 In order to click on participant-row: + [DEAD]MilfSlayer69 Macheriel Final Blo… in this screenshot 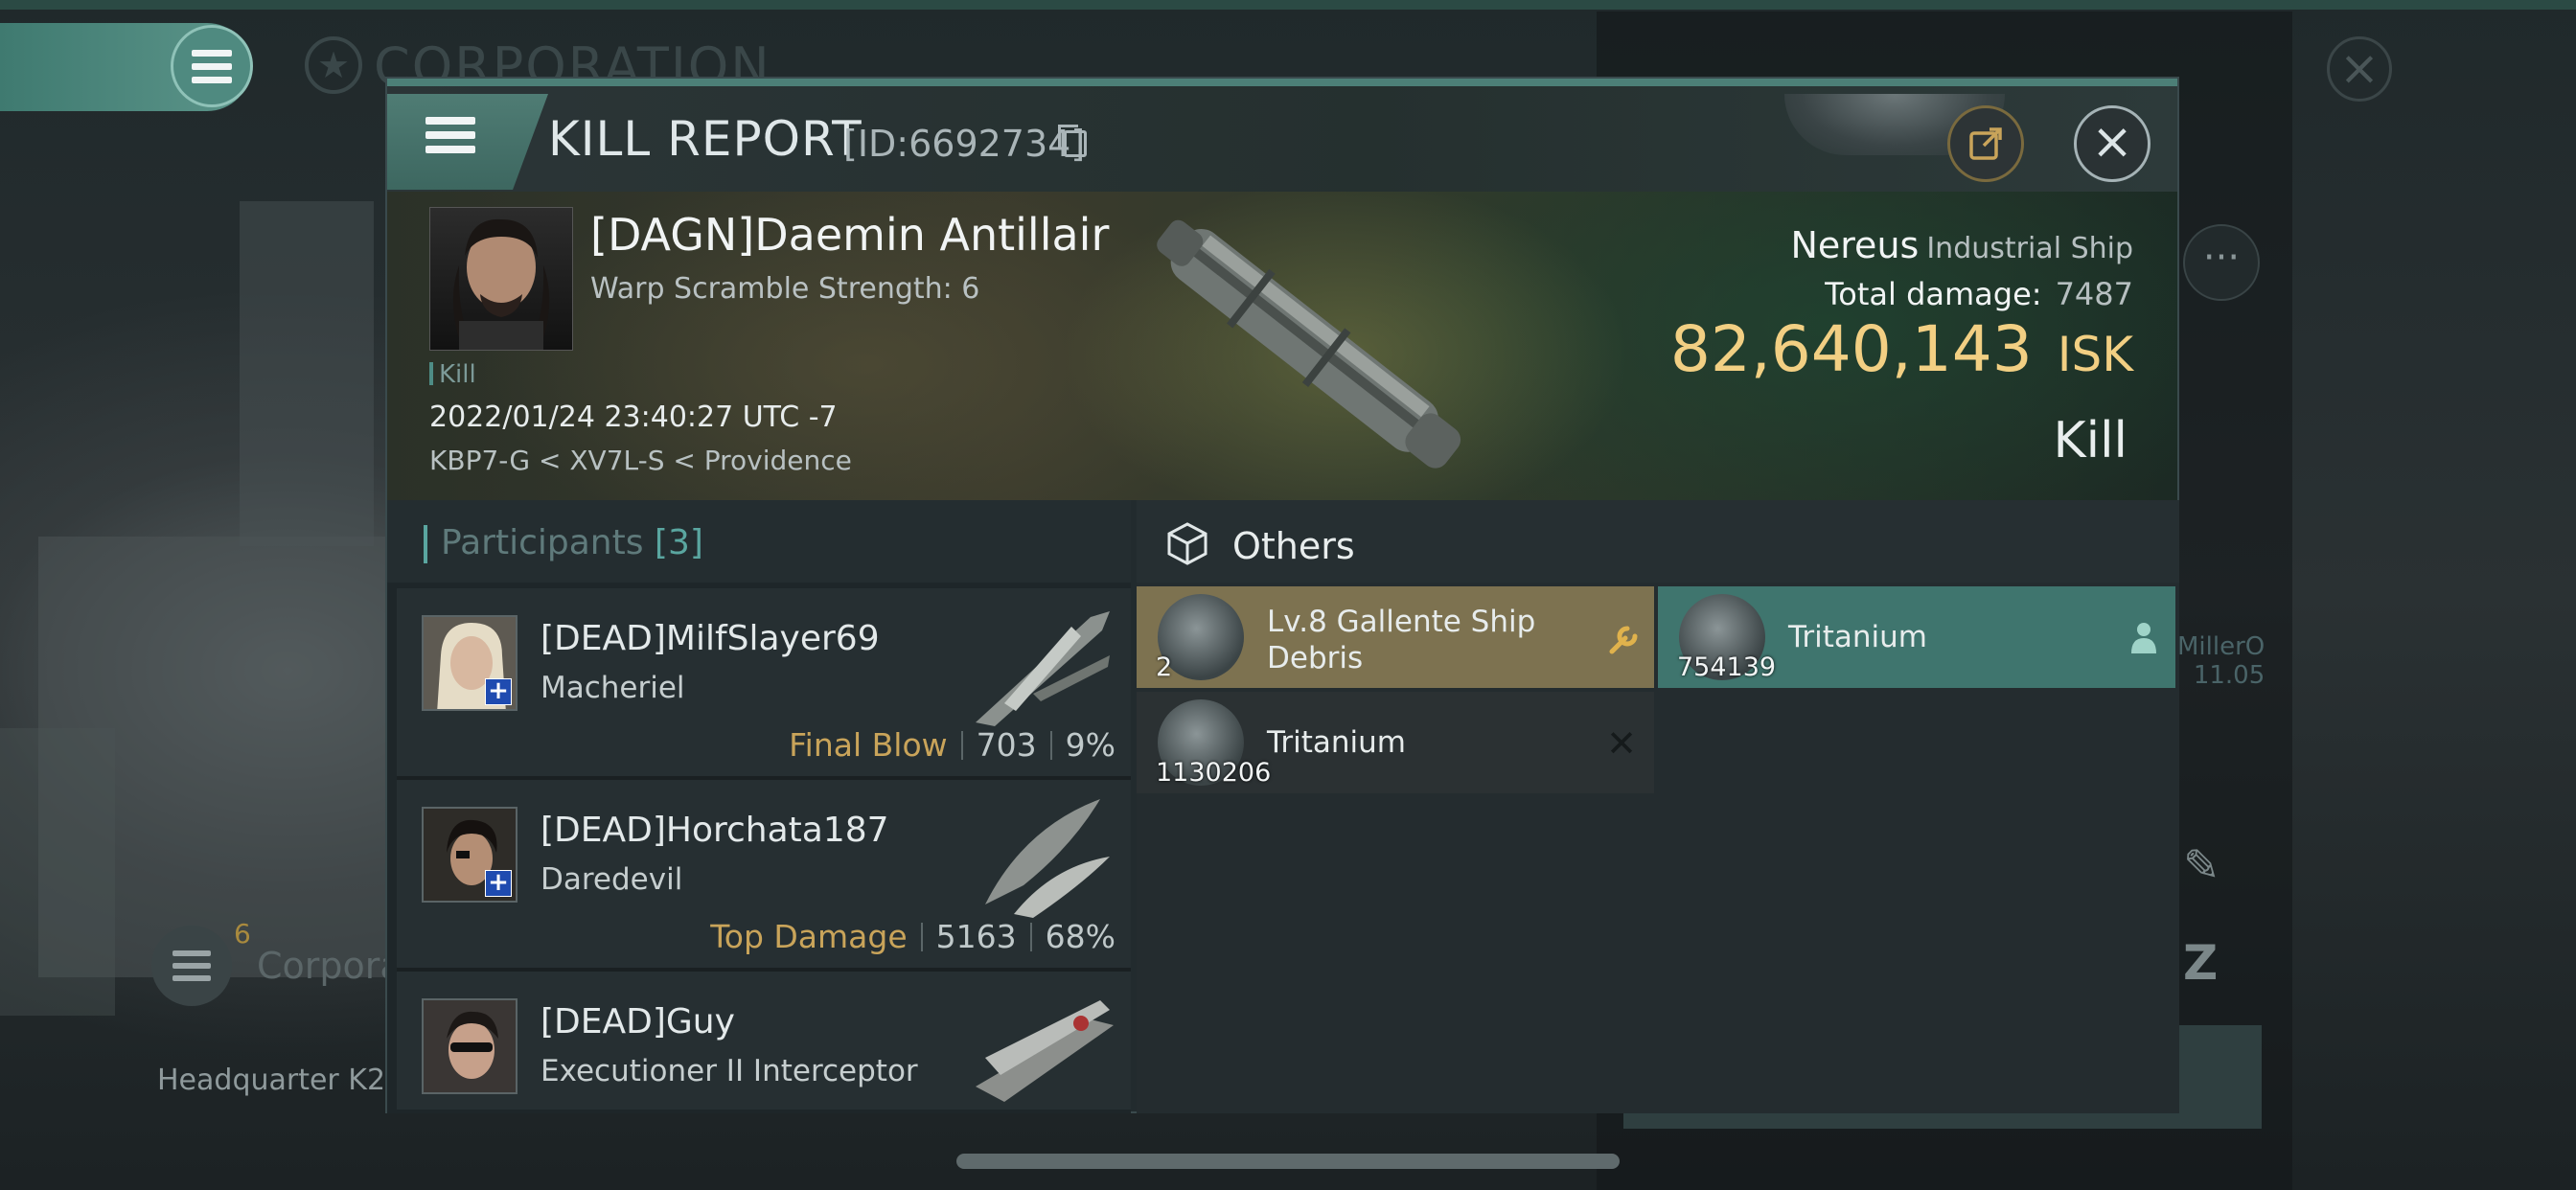, I will do `click(764, 684)`.